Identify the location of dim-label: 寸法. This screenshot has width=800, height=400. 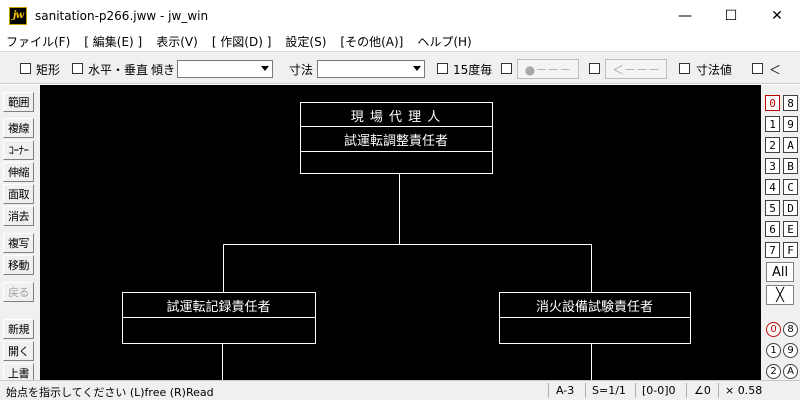
(301, 70).